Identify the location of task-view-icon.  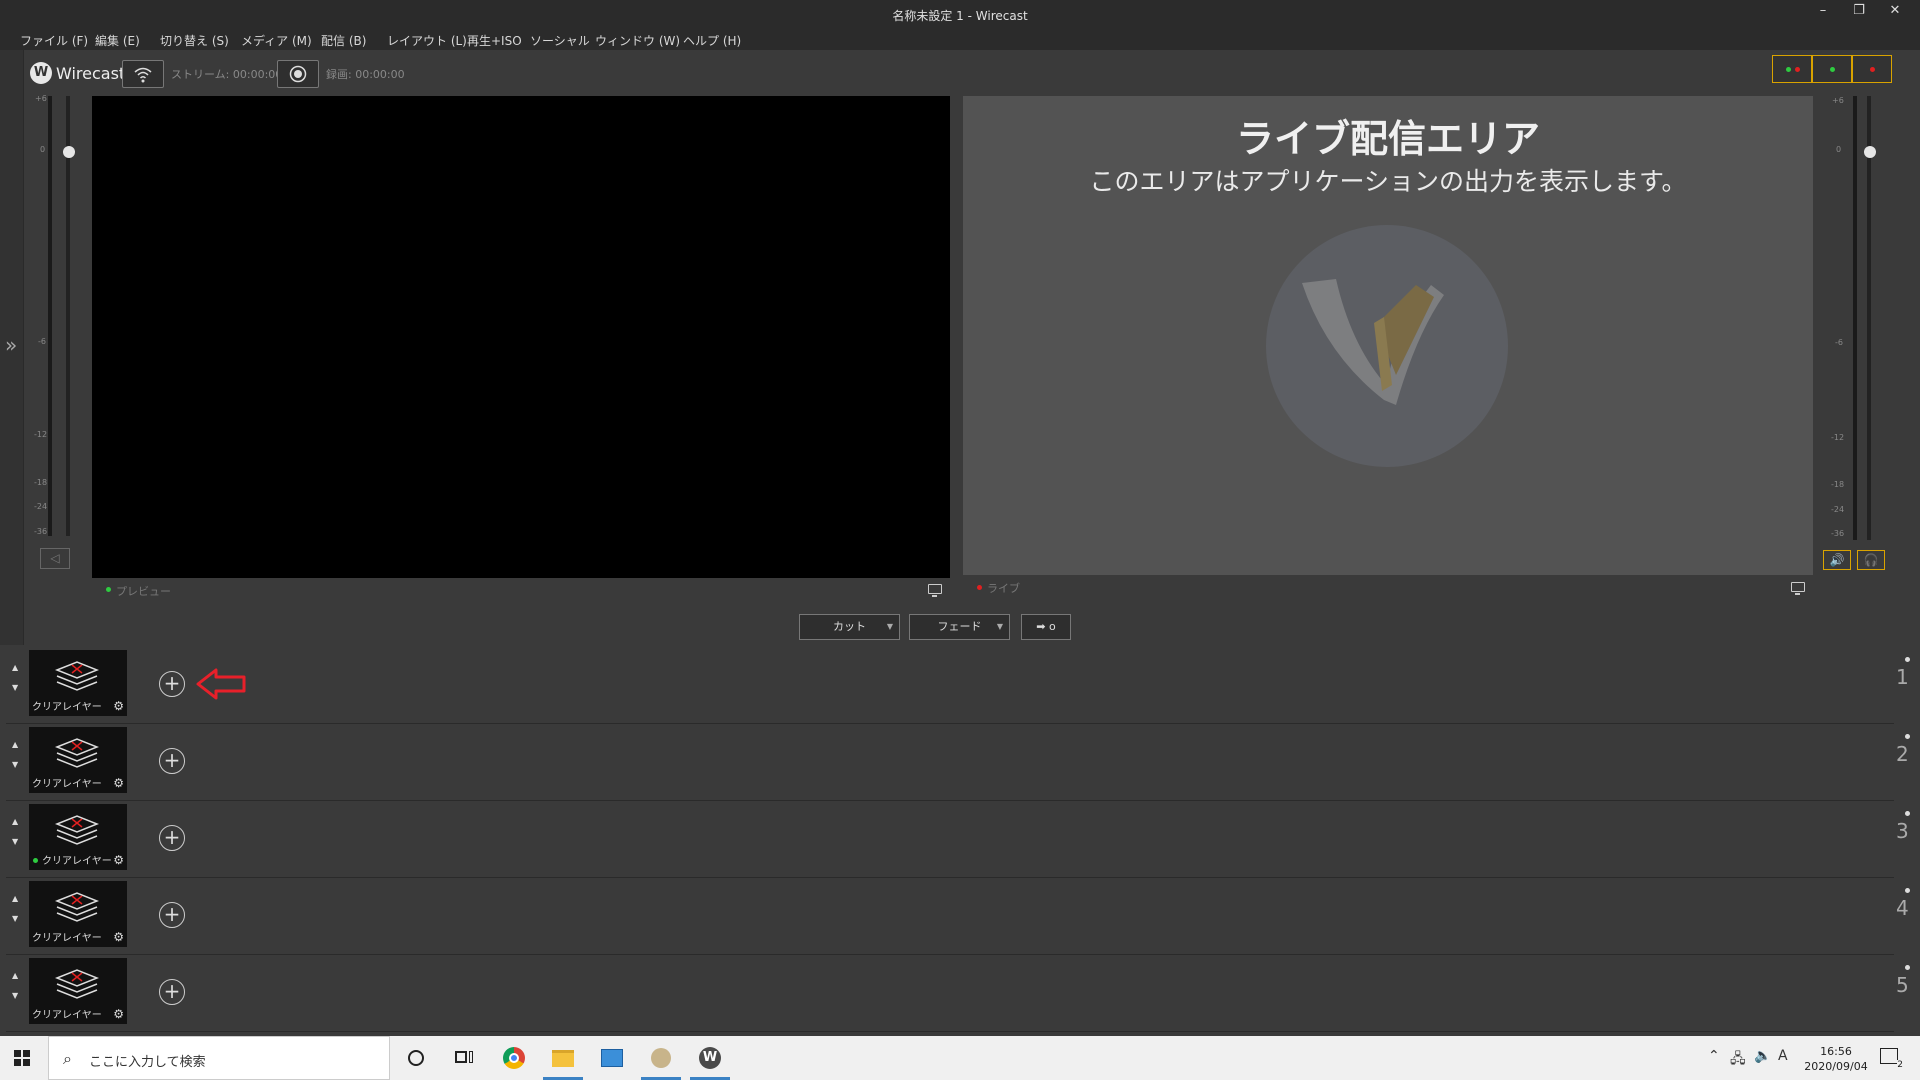
(463, 1058).